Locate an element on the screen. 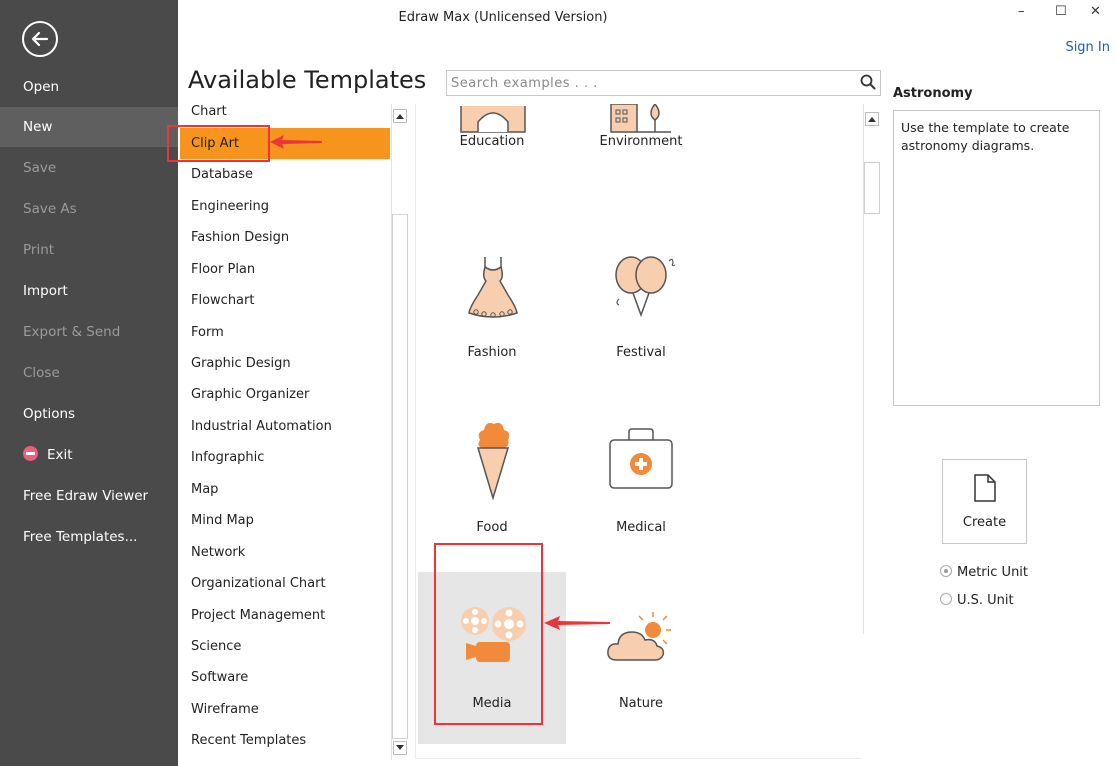  scroll-down-button is located at coordinates (400, 748).